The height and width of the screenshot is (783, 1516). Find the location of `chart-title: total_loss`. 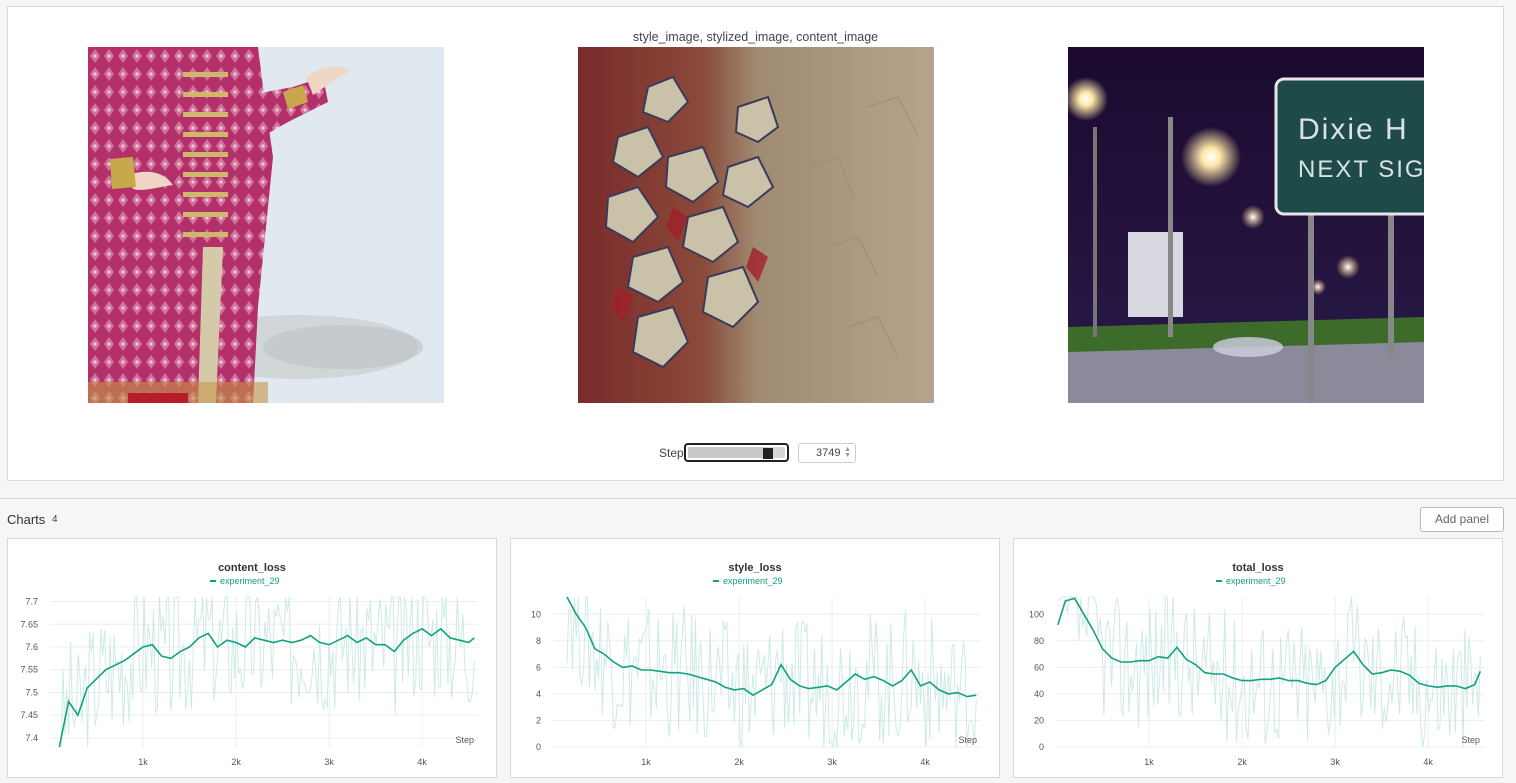

chart-title: total_loss is located at coordinates (1257, 568).